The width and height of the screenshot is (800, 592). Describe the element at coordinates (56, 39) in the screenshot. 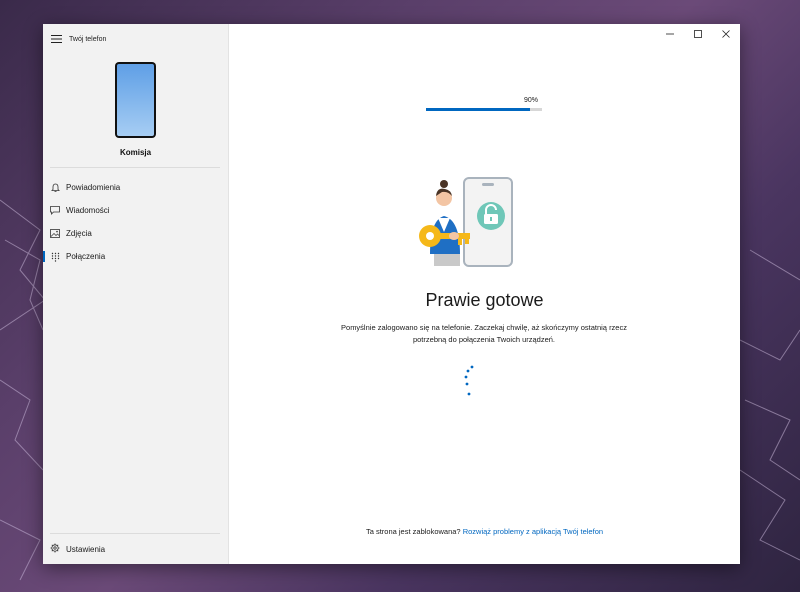

I see `hamburger-menu-icon` at that location.